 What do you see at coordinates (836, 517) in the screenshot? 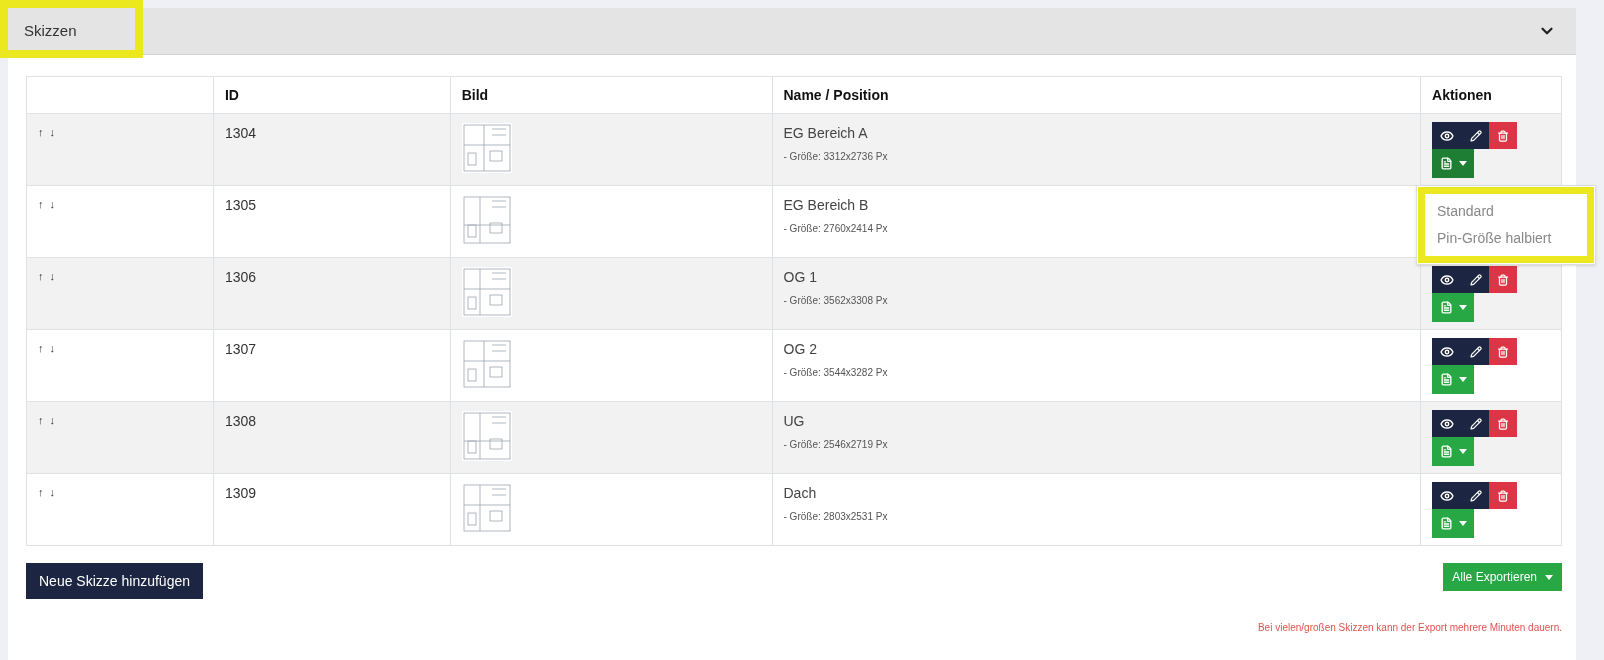
I see `sketch-size: - Größe: 2803x2531 Px` at bounding box center [836, 517].